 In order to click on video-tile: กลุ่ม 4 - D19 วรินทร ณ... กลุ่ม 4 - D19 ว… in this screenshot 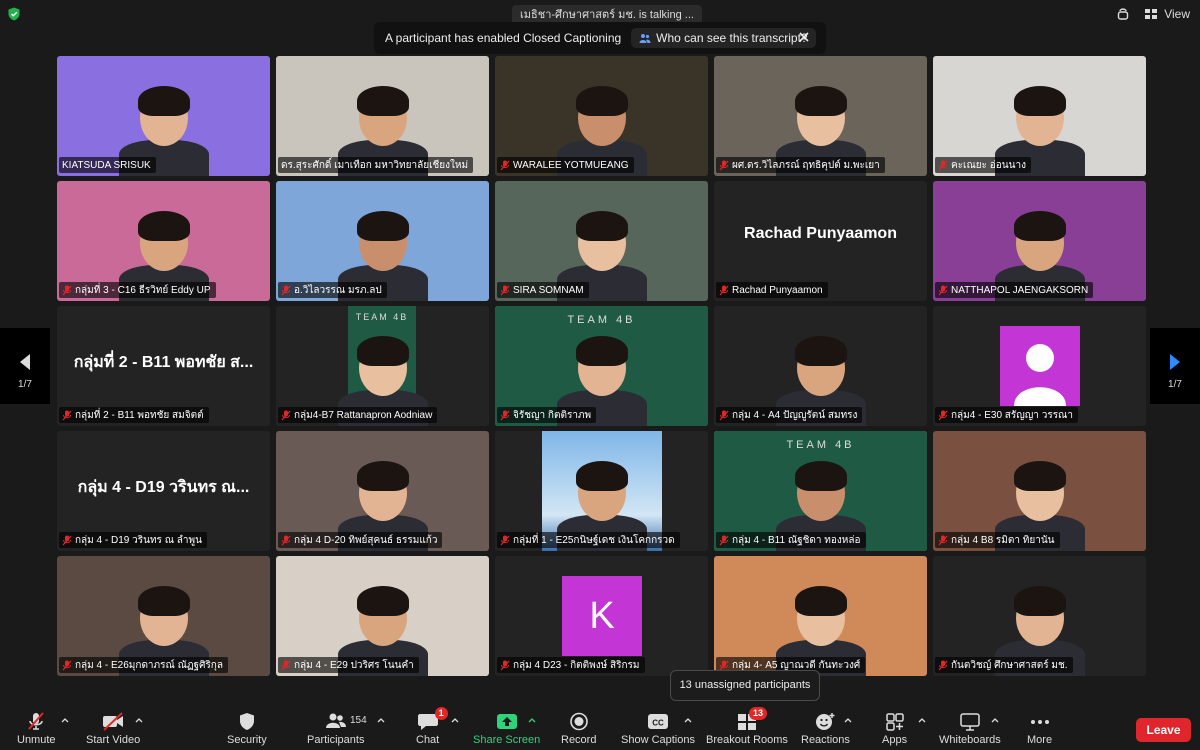, I will do `click(163, 491)`.